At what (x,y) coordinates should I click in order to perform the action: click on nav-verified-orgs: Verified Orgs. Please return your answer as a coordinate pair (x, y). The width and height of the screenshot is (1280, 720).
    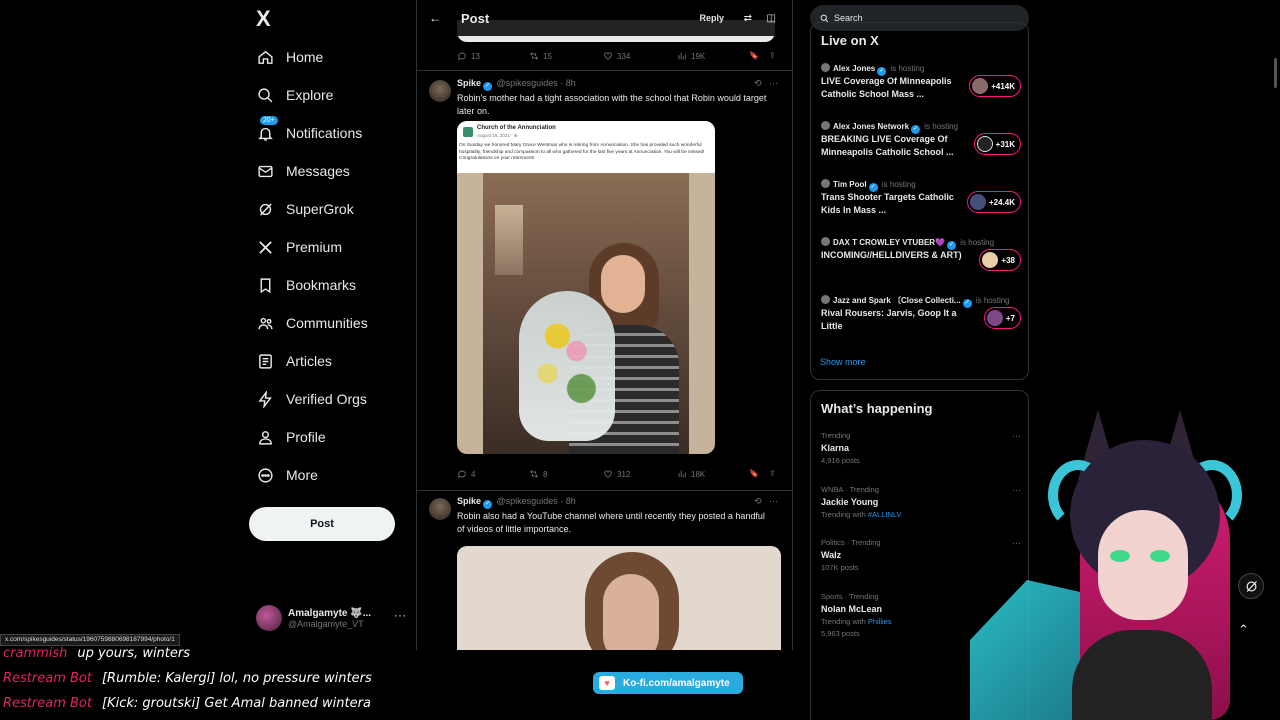
    Looking at the image, I should click on (311, 399).